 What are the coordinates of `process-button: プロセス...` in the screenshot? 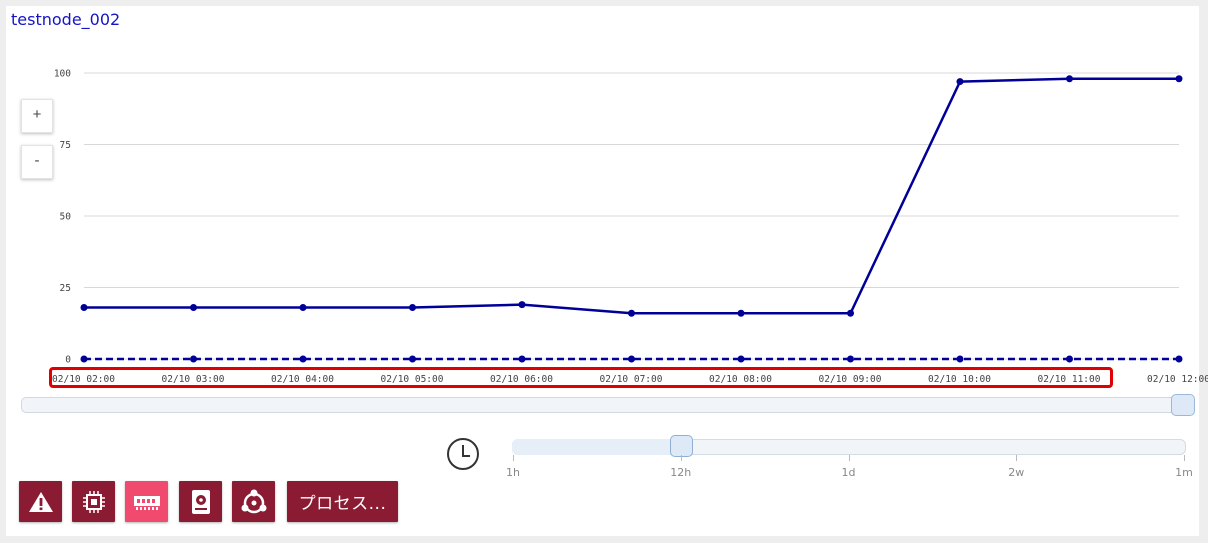 It's located at (342, 501).